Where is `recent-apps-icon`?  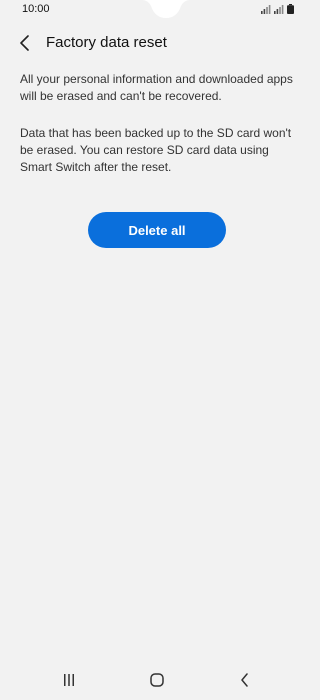 recent-apps-icon is located at coordinates (69, 680).